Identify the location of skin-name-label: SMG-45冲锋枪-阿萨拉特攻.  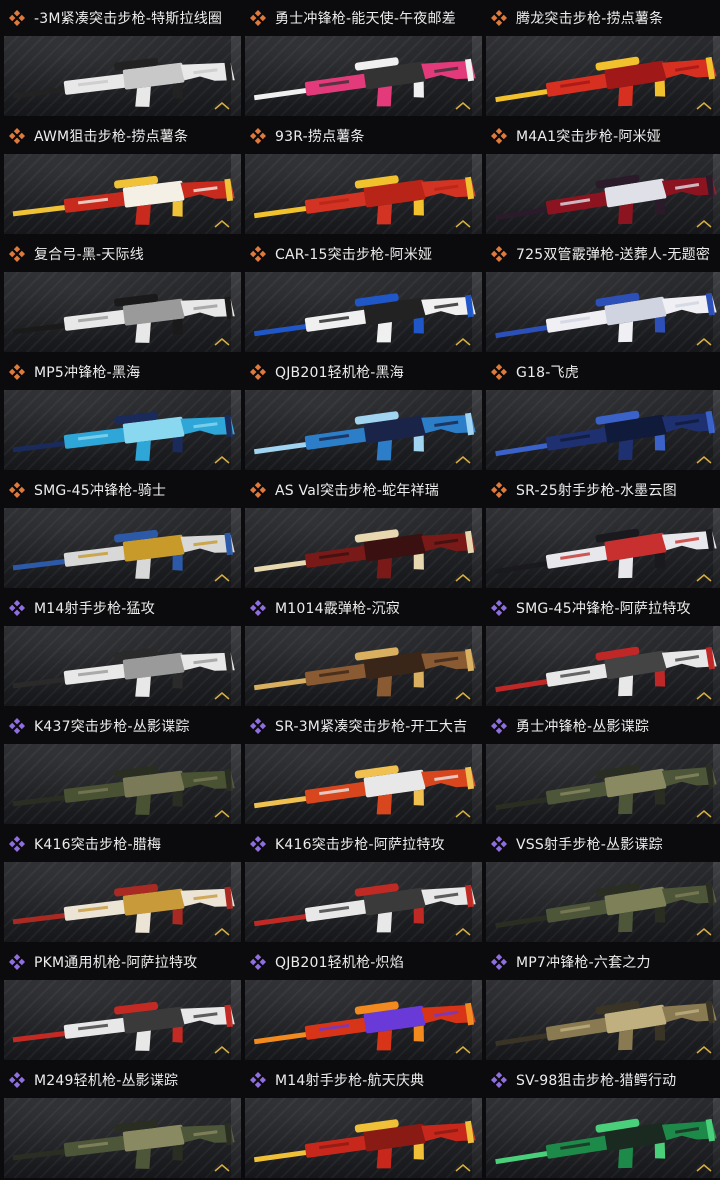
(603, 609).